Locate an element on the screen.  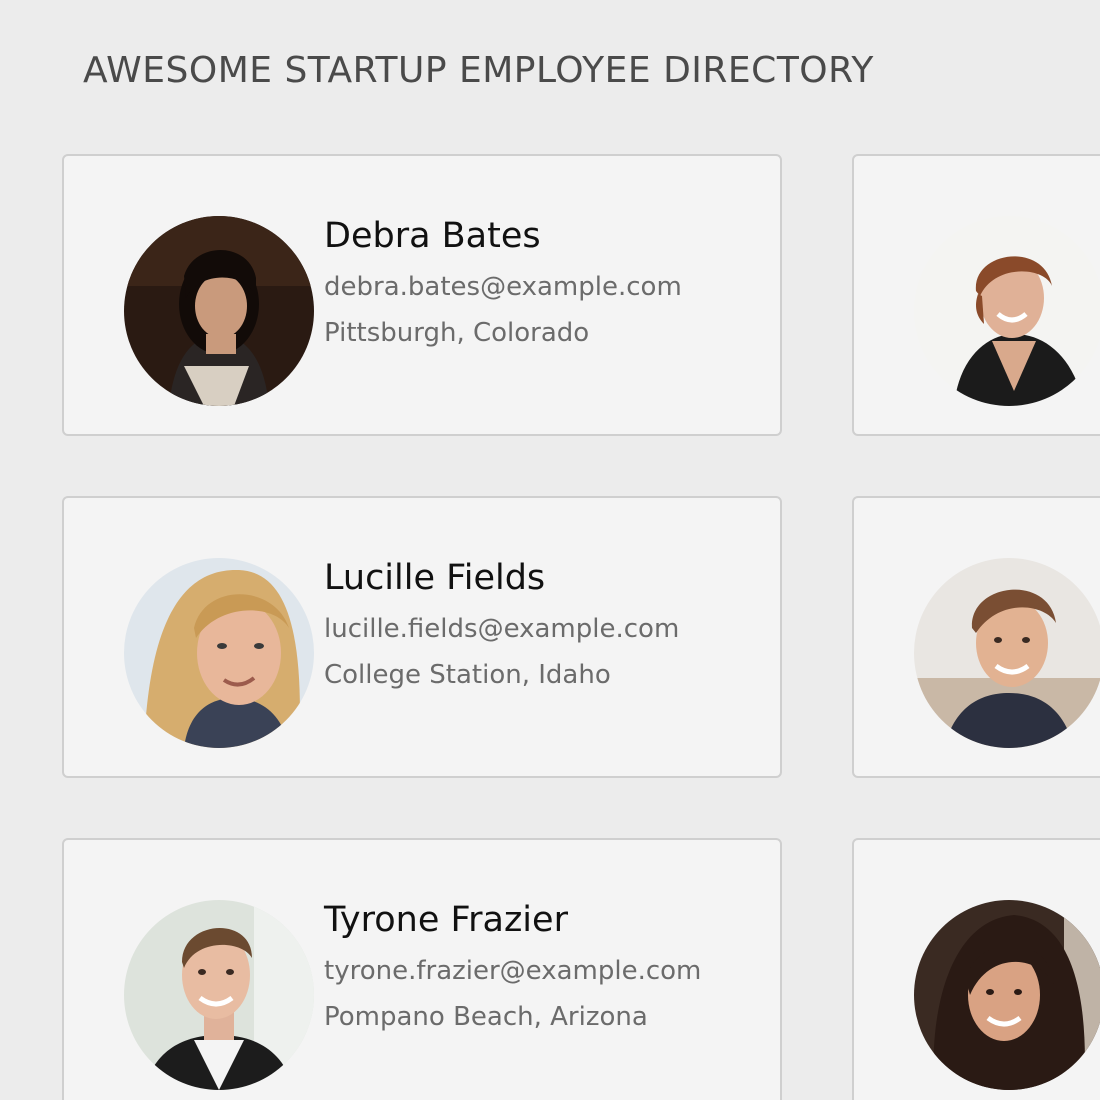
page-title: AWESOME STARTUP EMPLOYEE DIRECTORY is located at coordinates (478, 70).